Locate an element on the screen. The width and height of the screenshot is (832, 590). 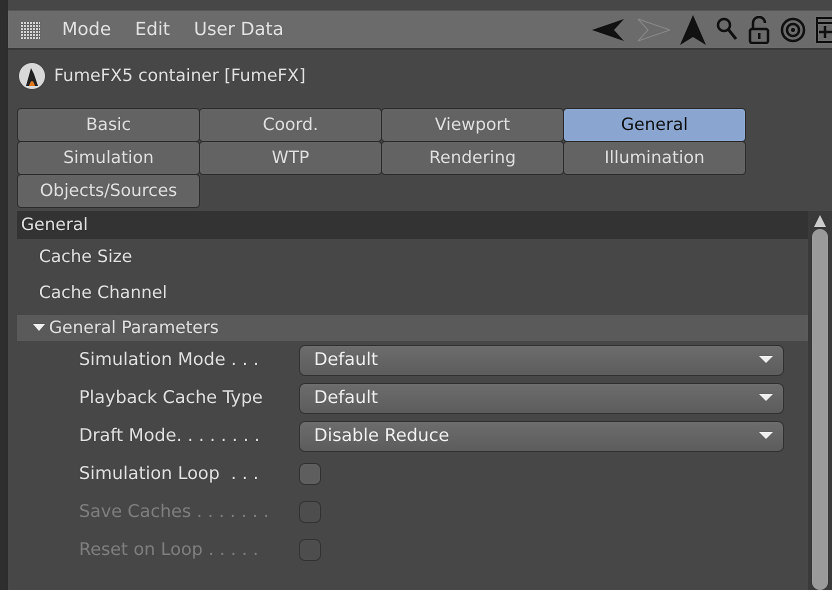
scroll-up-arrow-icon is located at coordinates (820, 221).